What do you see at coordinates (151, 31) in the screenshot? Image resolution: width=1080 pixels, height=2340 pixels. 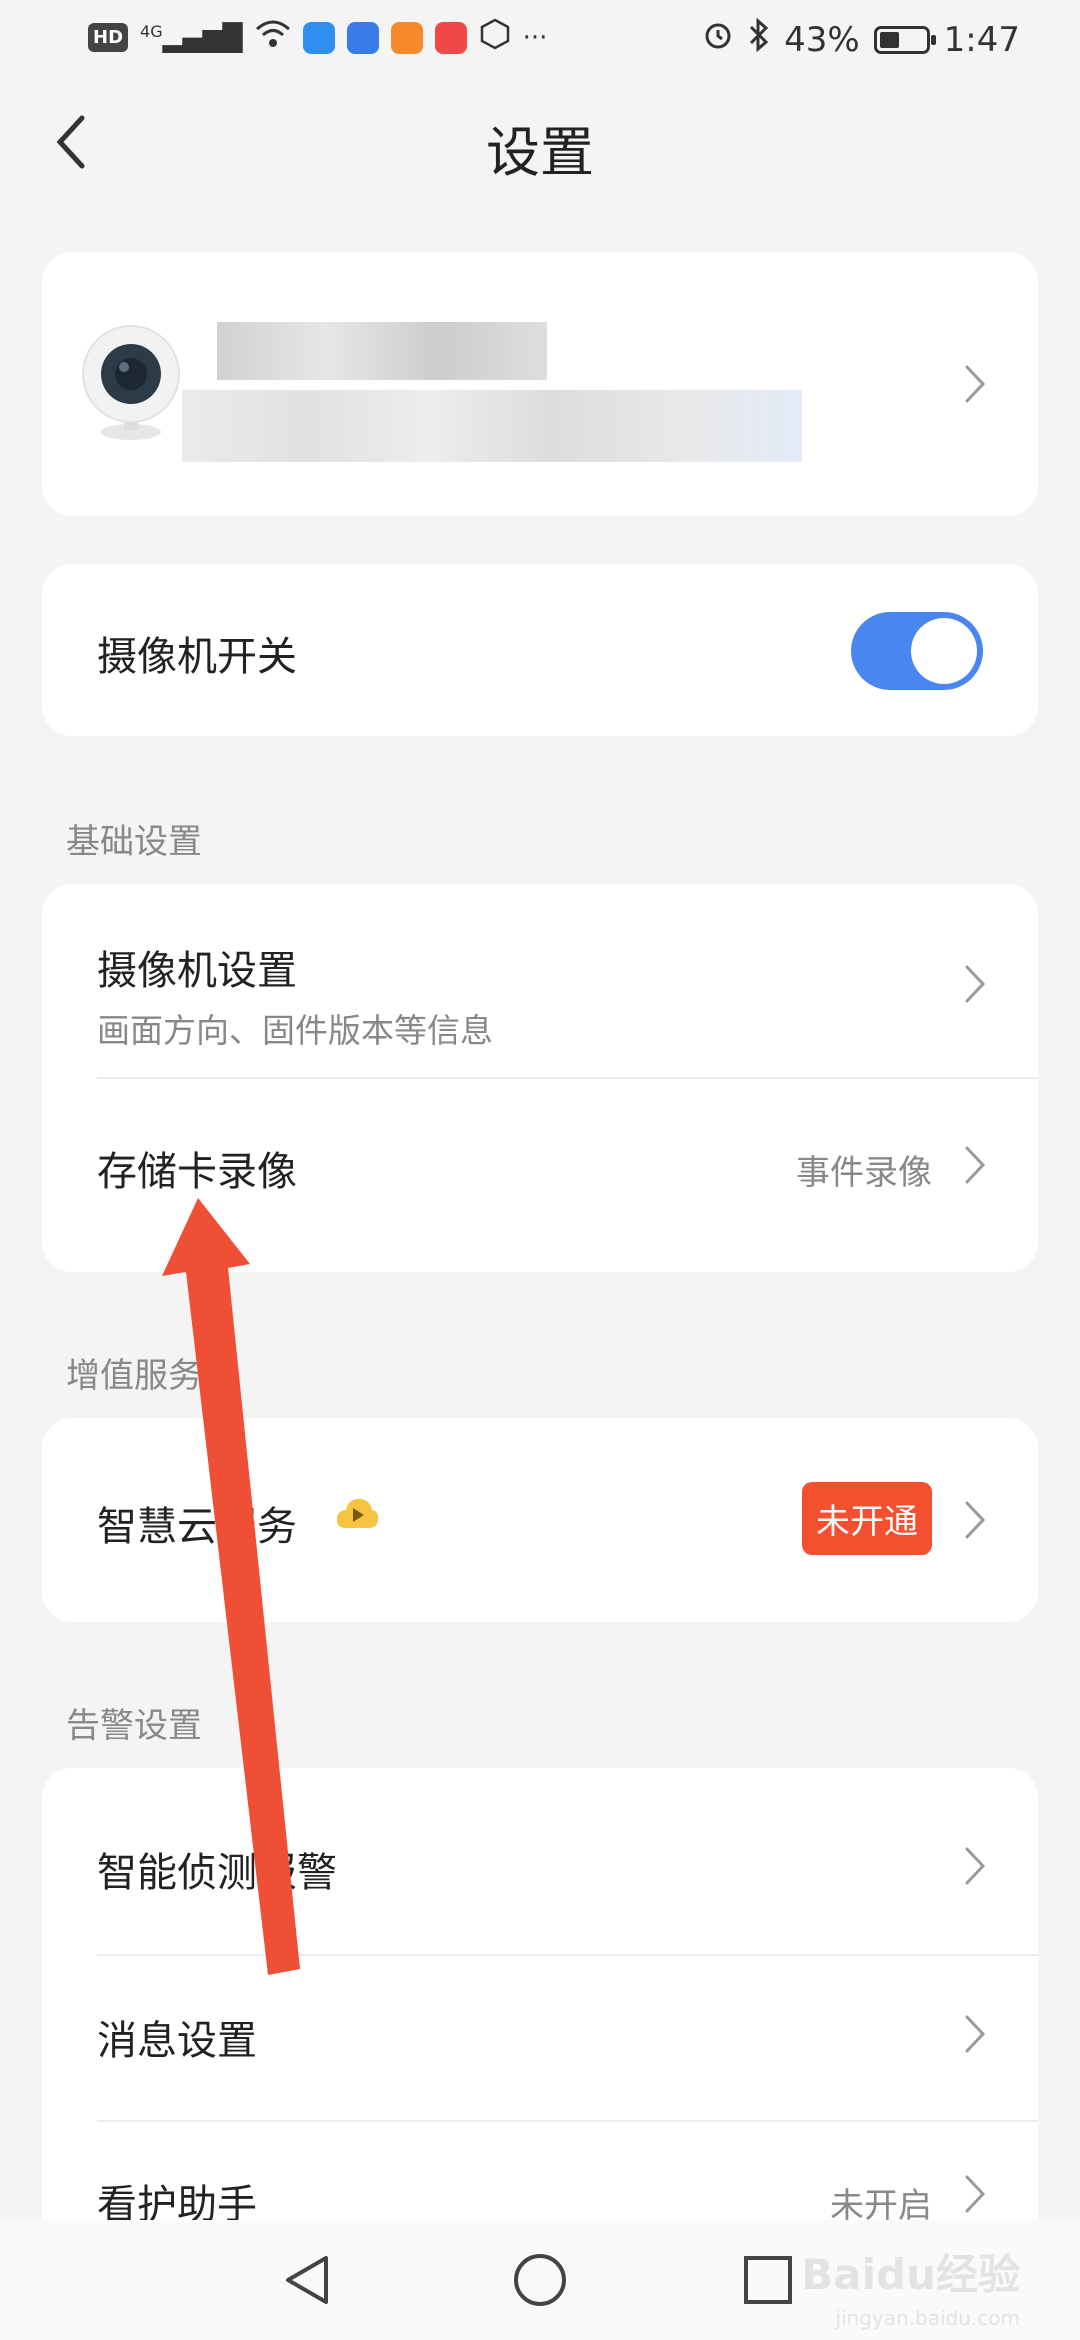 I see `network-type: 4G` at bounding box center [151, 31].